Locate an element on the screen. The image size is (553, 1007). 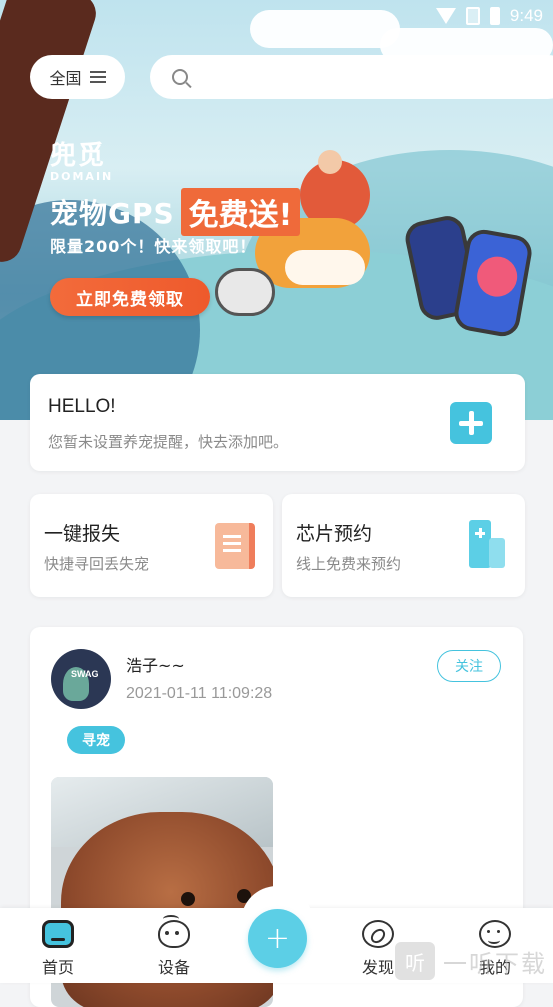
watermark-text: 一听下载 is located at coordinates (495, 963).